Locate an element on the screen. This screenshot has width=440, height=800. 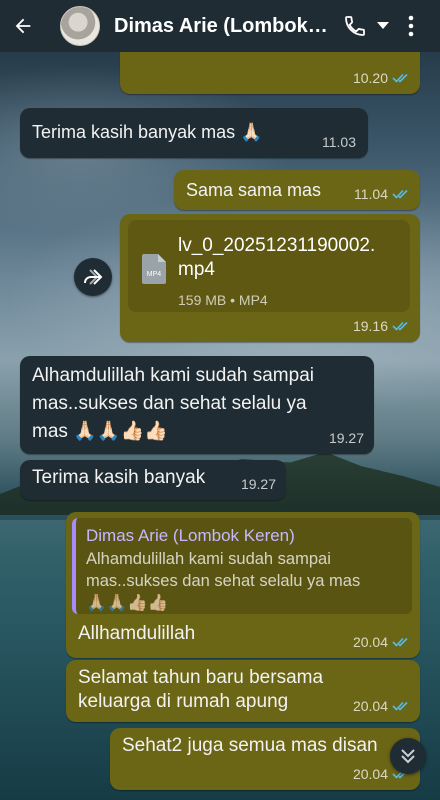
message-time: 11.03 is located at coordinates (339, 142).